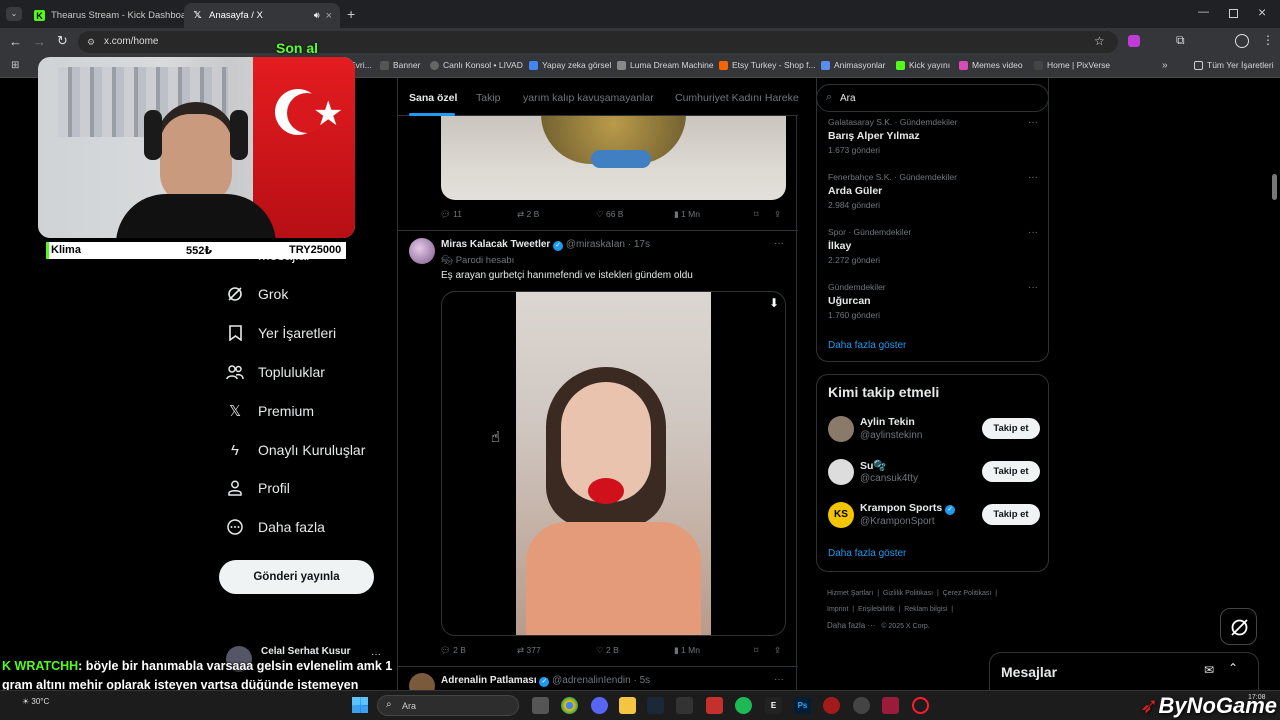  What do you see at coordinates (91, 42) in the screenshot?
I see `site-info-icon: ⚙` at bounding box center [91, 42].